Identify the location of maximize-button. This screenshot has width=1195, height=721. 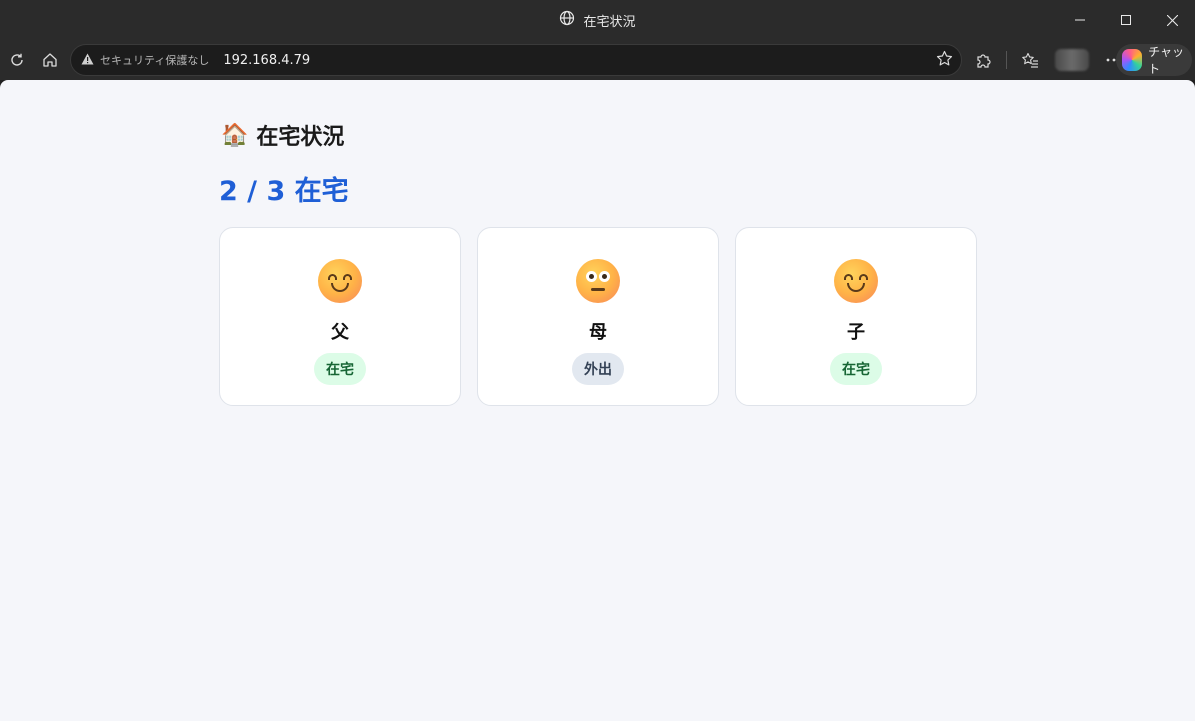
(1126, 20).